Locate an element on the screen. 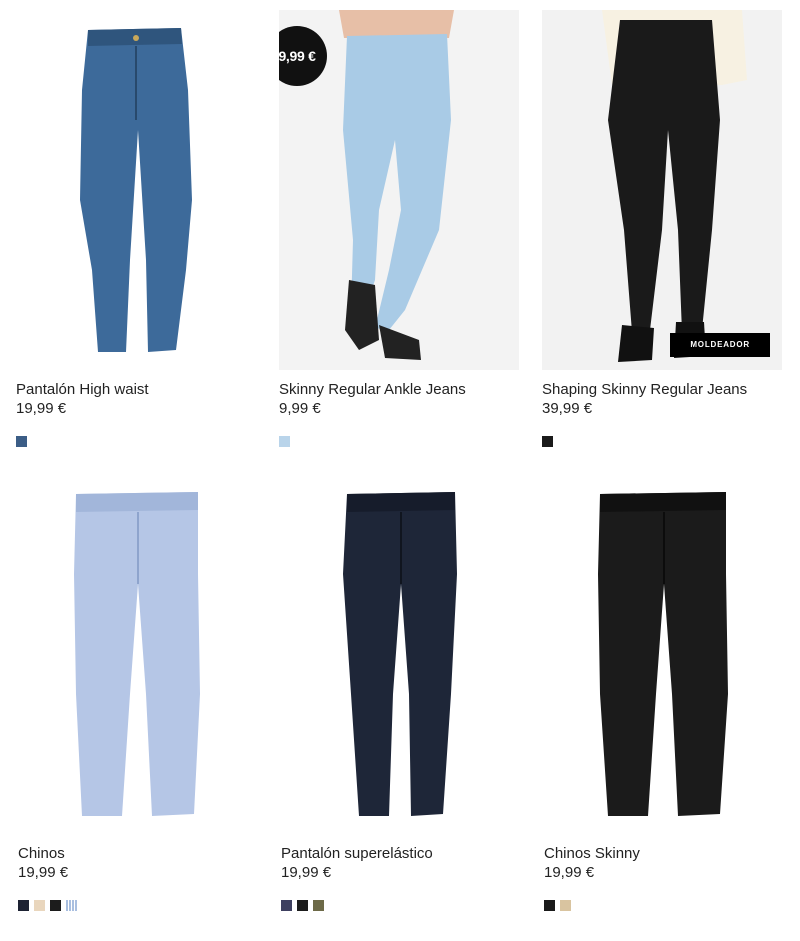 The width and height of the screenshot is (800, 941). pants-image is located at coordinates (401, 654).